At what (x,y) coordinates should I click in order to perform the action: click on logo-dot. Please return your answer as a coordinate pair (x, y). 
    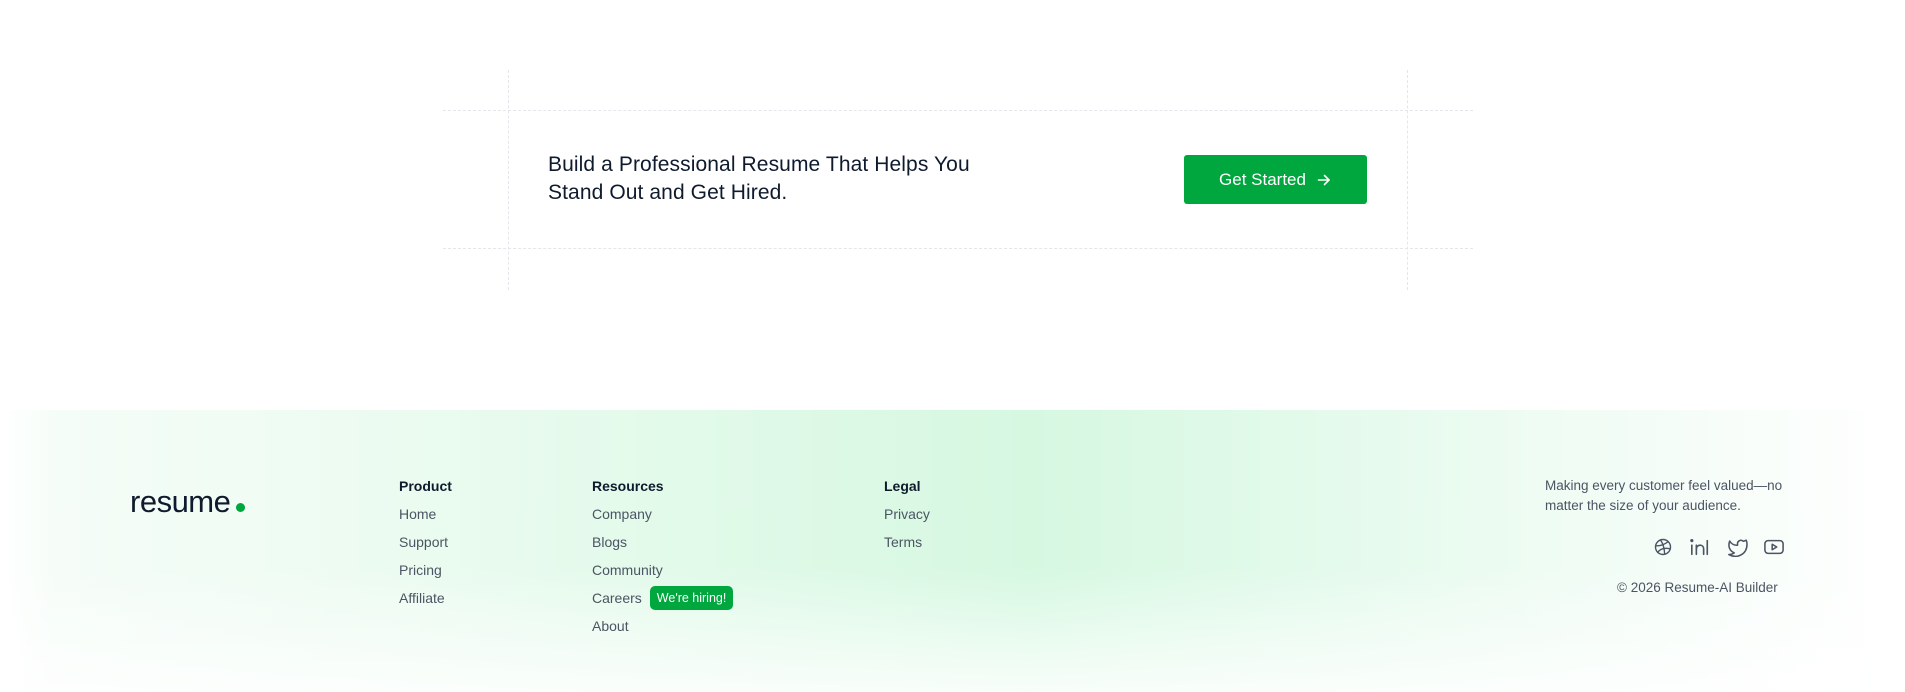
    Looking at the image, I should click on (241, 507).